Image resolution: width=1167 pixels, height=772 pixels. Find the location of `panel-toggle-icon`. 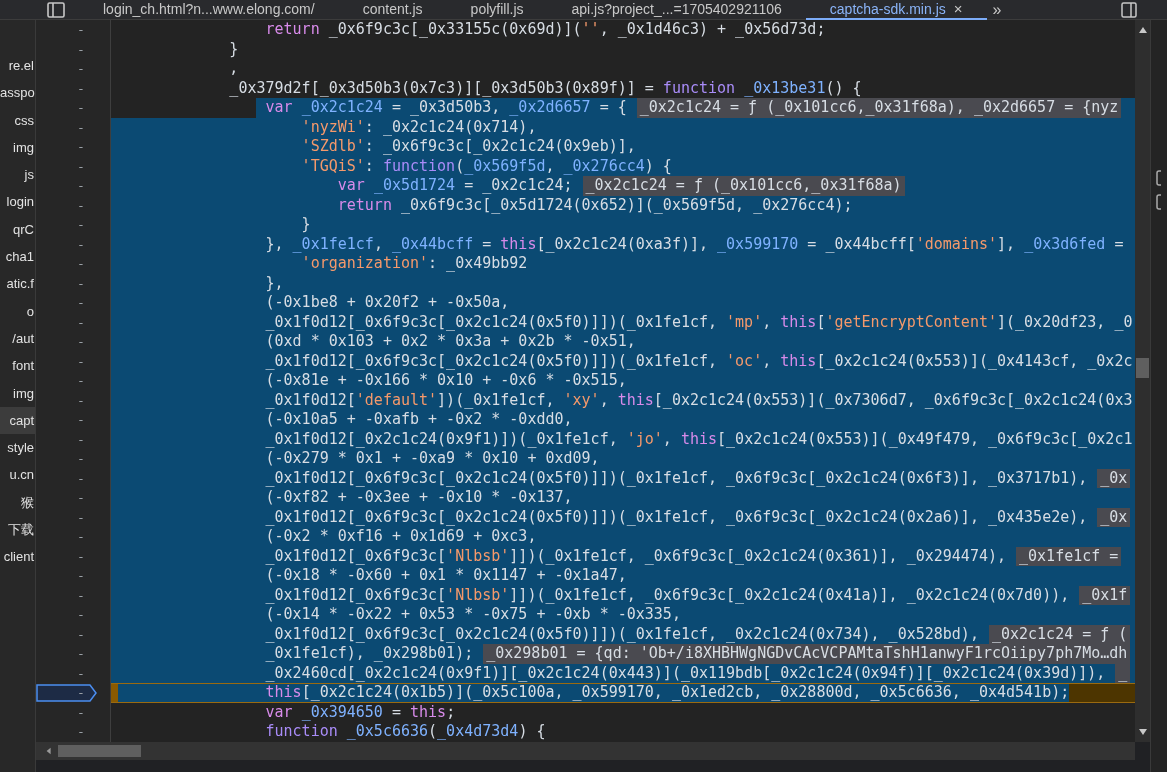

panel-toggle-icon is located at coordinates (1129, 9).